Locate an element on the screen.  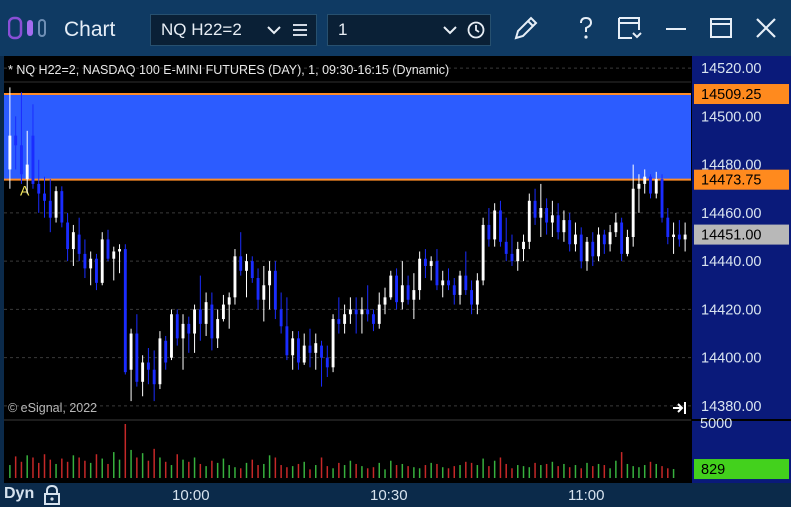
dyn-label: Dyn is located at coordinates (19, 494).